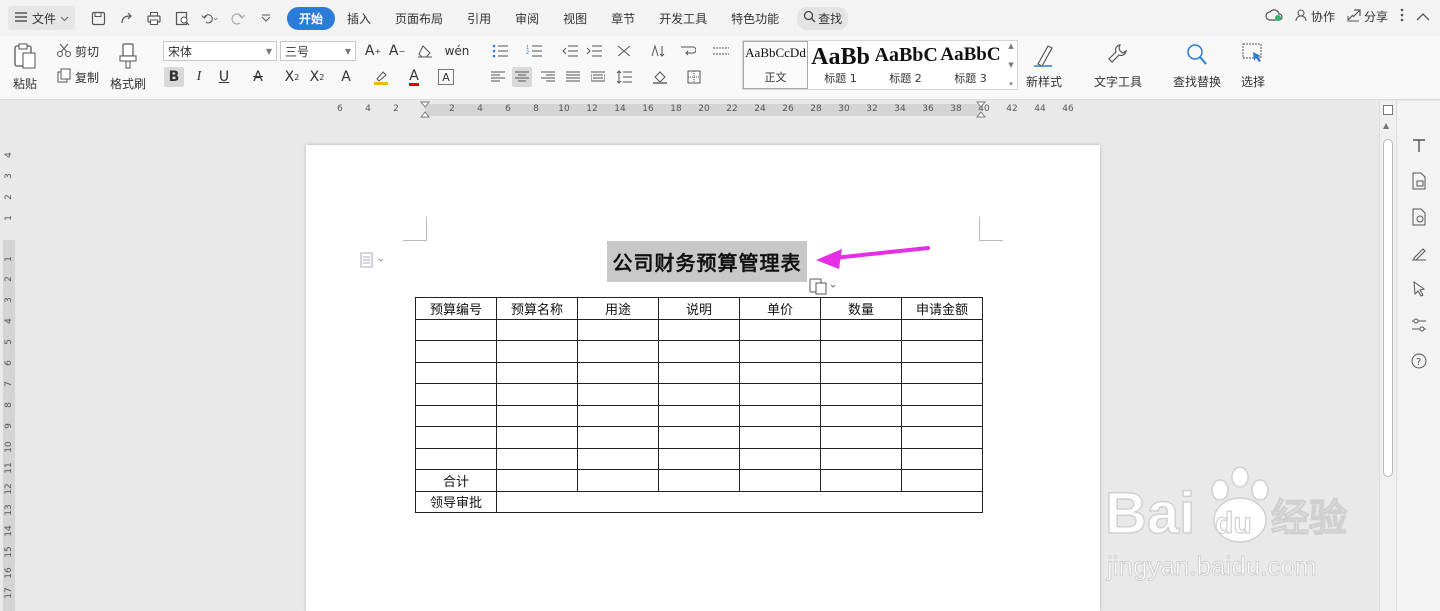  What do you see at coordinates (238, 18) in the screenshot?
I see `redo-icon` at bounding box center [238, 18].